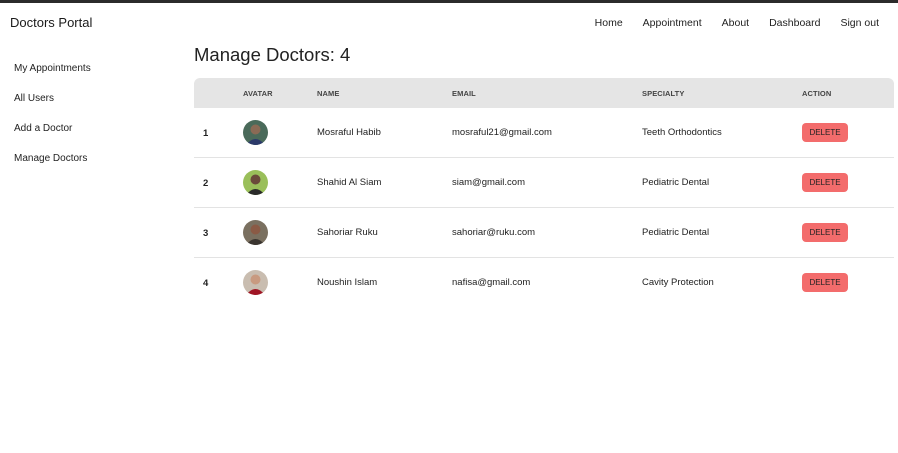 Image resolution: width=898 pixels, height=453 pixels. What do you see at coordinates (488, 182) in the screenshot?
I see `doctor-email: siam@gmail.com` at bounding box center [488, 182].